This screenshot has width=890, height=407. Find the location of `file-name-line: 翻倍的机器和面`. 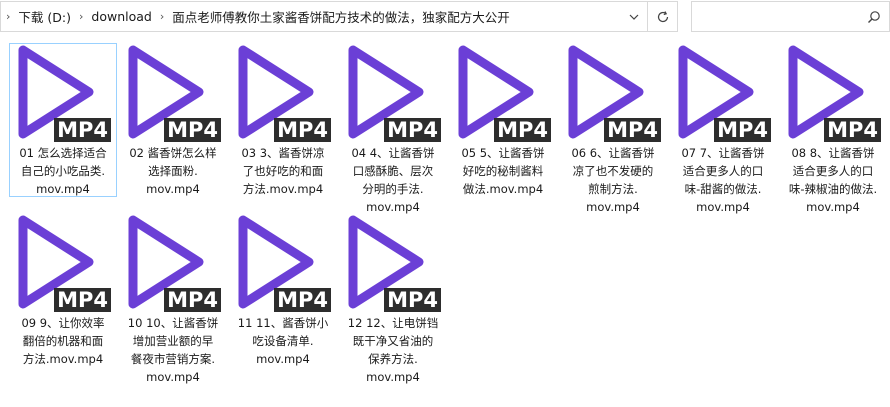

file-name-line: 翻倍的机器和面 is located at coordinates (63, 341).